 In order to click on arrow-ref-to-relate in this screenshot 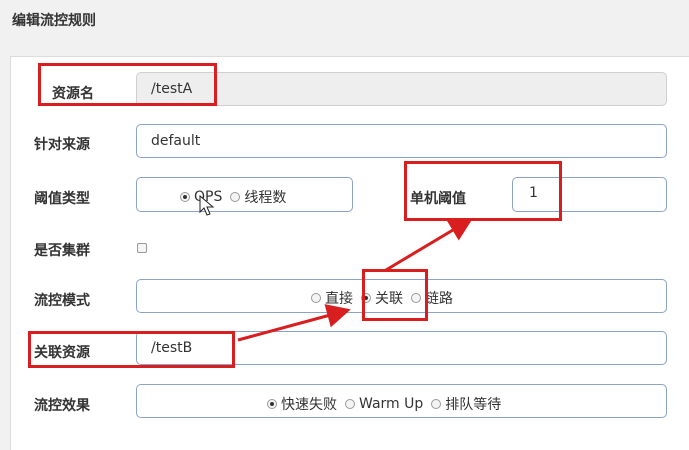, I will do `click(294, 323)`.